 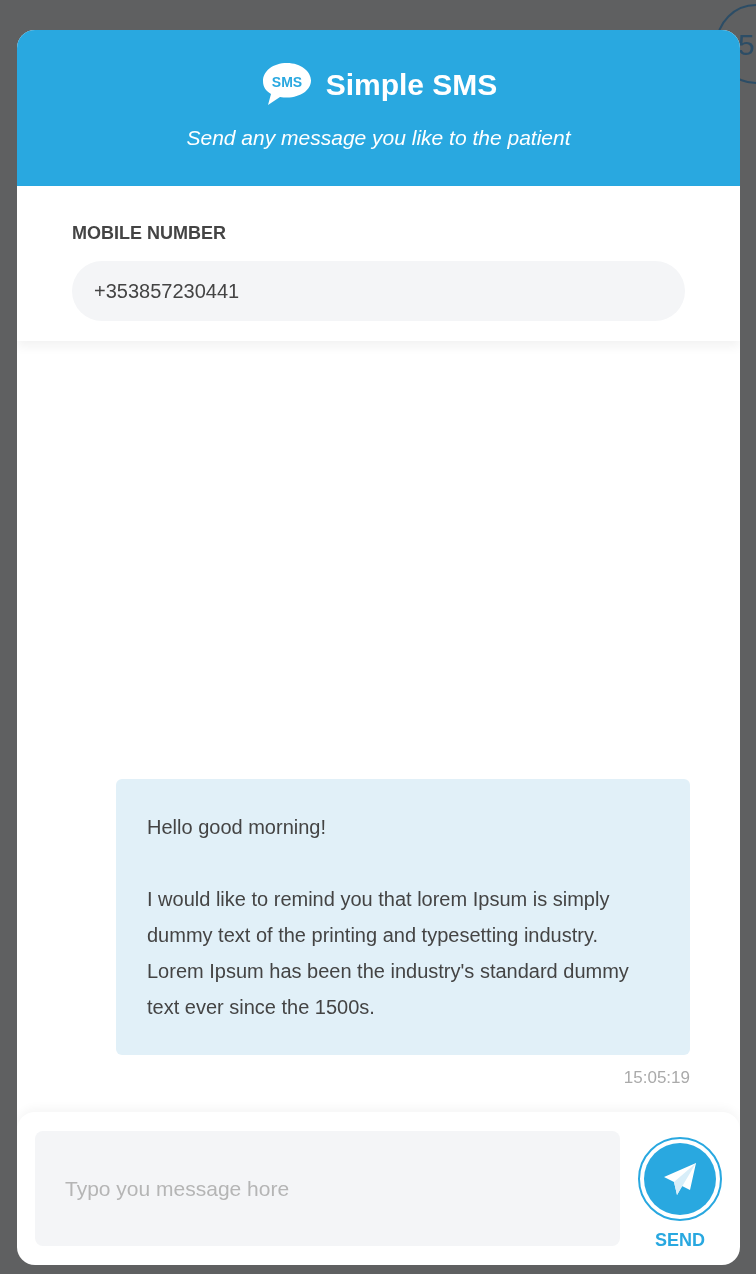 I want to click on message-text: I would like to remind you that lorem Ipsum is simply dummy text of the printing and typesetting industry. Lorem Ipsum has been the industry's standard dummy text ever since the 1500s., so click(x=388, y=953).